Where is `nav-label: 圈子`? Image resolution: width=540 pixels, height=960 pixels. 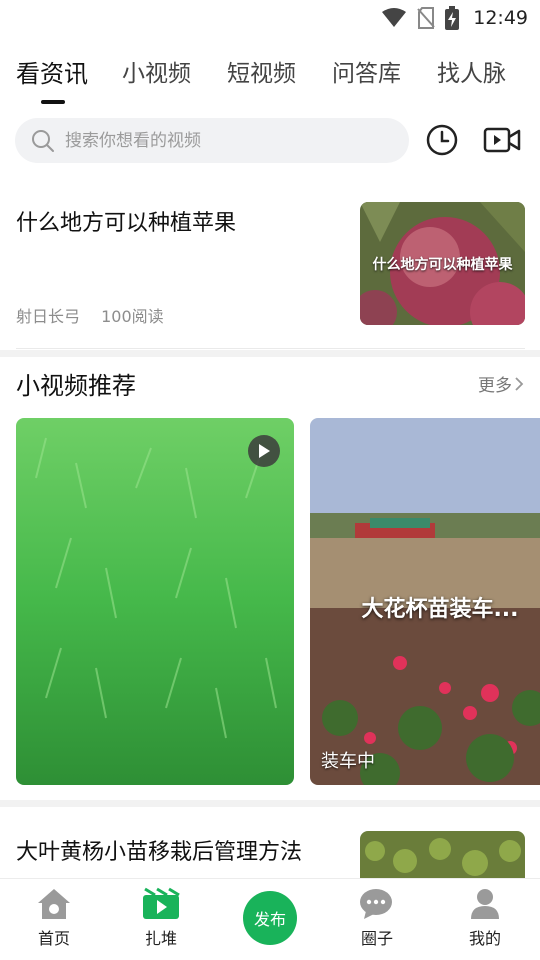 nav-label: 圈子 is located at coordinates (376, 938).